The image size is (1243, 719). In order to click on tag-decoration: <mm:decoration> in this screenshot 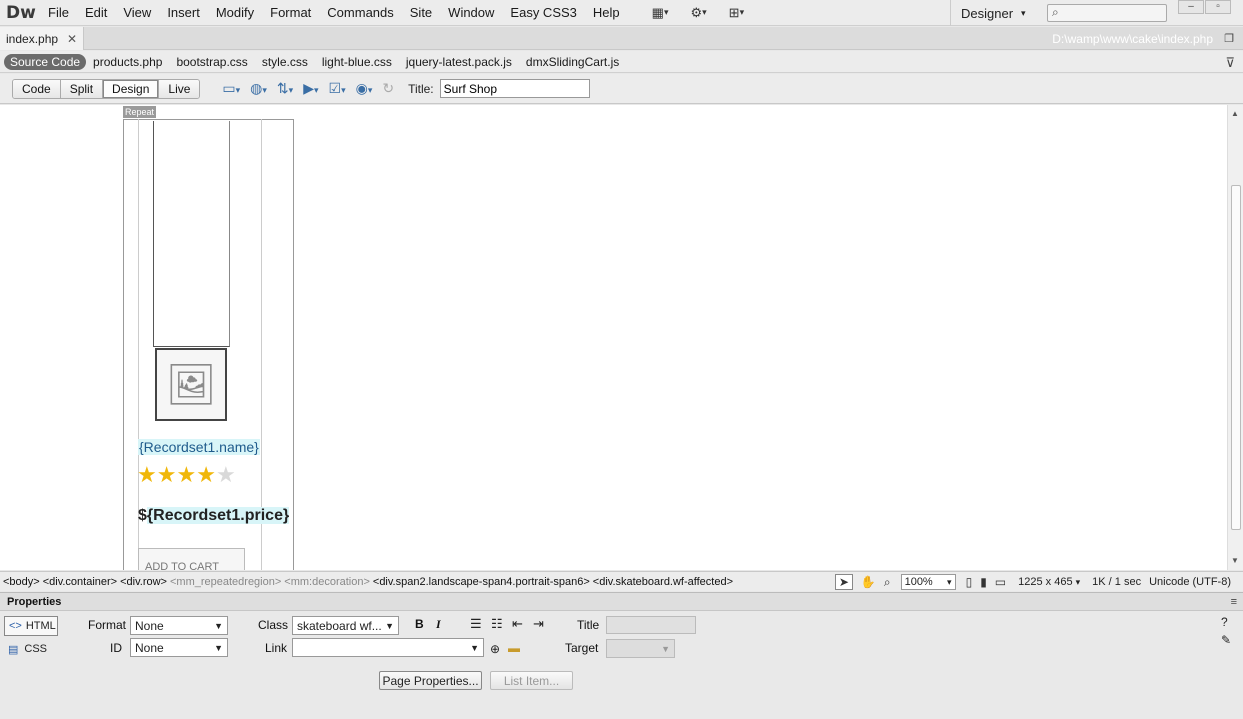, I will do `click(327, 582)`.